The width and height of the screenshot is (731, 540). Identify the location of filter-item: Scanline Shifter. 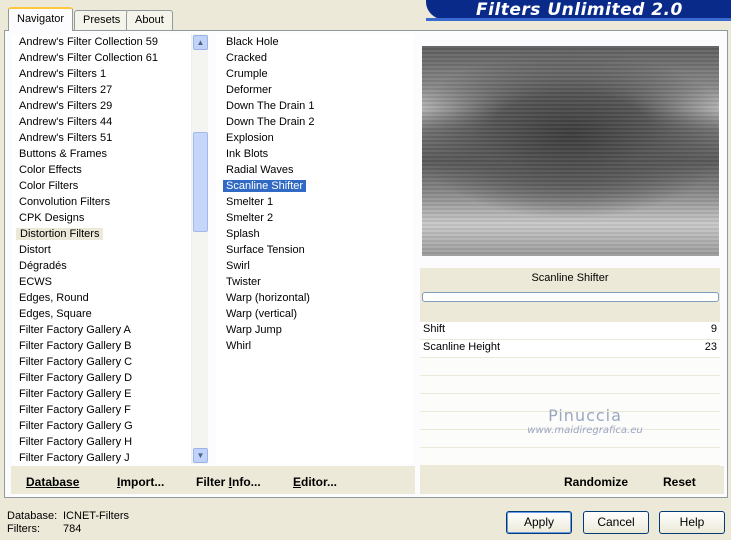
(315, 186).